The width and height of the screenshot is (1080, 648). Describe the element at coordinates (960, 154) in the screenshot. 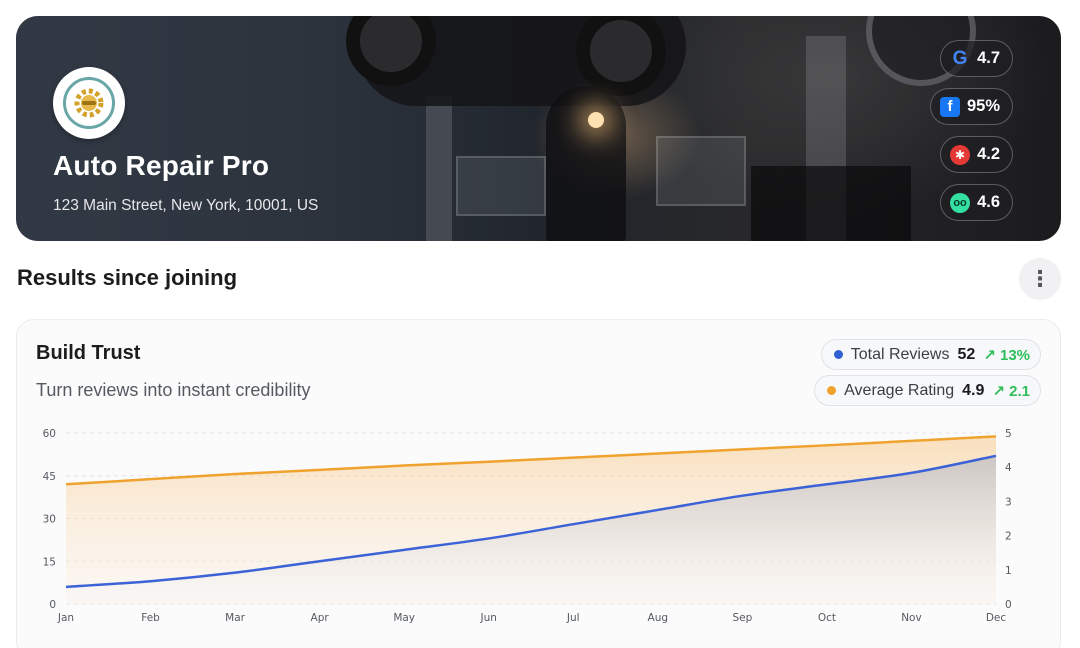

I see `yelp-icon: ✱` at that location.